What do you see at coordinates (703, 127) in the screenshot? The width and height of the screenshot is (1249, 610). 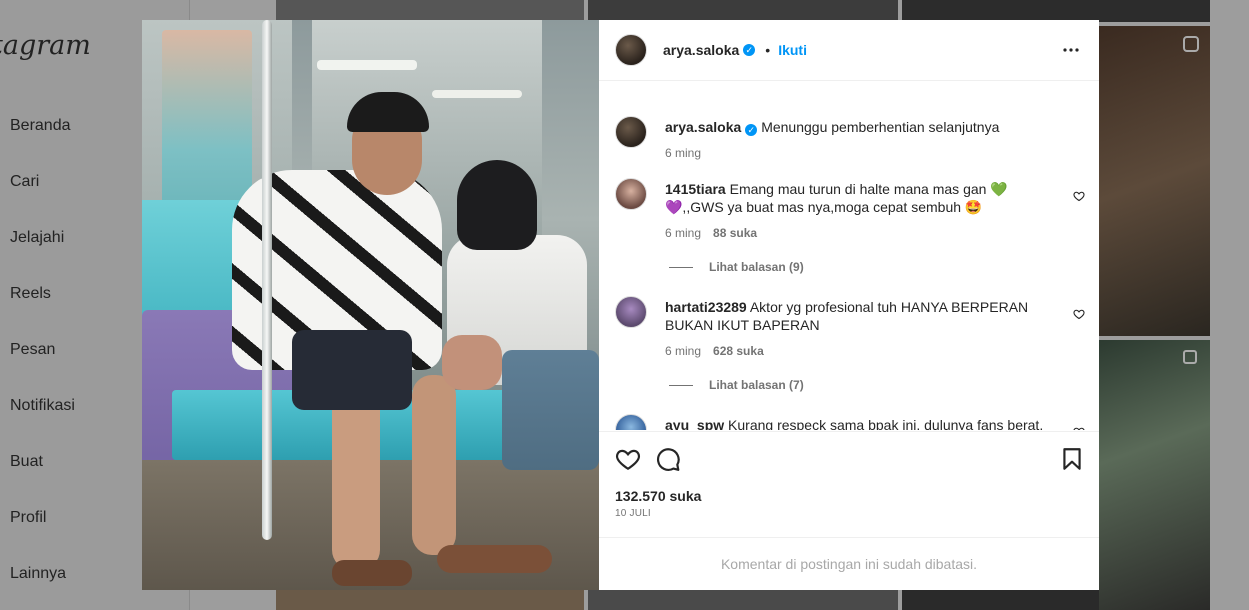 I see `caption-username: arya.saloka` at bounding box center [703, 127].